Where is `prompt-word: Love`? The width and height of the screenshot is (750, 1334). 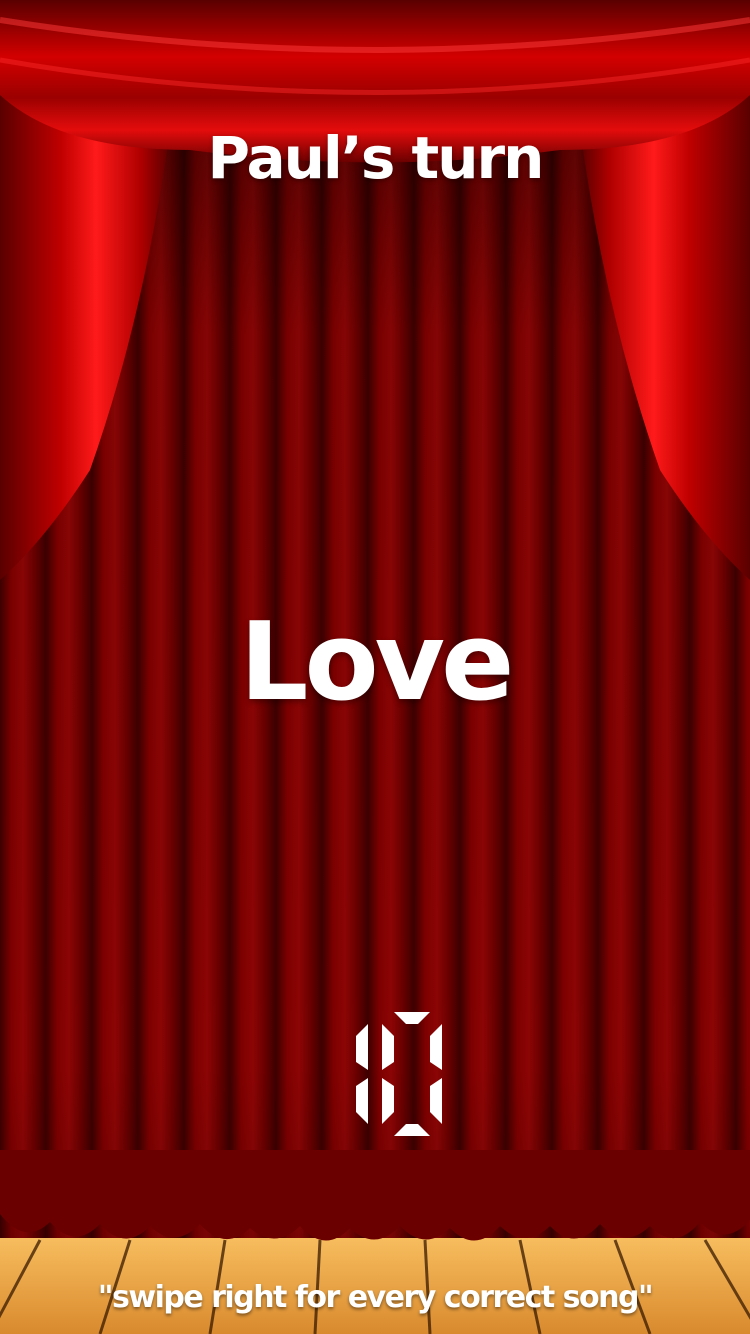 prompt-word: Love is located at coordinates (377, 662).